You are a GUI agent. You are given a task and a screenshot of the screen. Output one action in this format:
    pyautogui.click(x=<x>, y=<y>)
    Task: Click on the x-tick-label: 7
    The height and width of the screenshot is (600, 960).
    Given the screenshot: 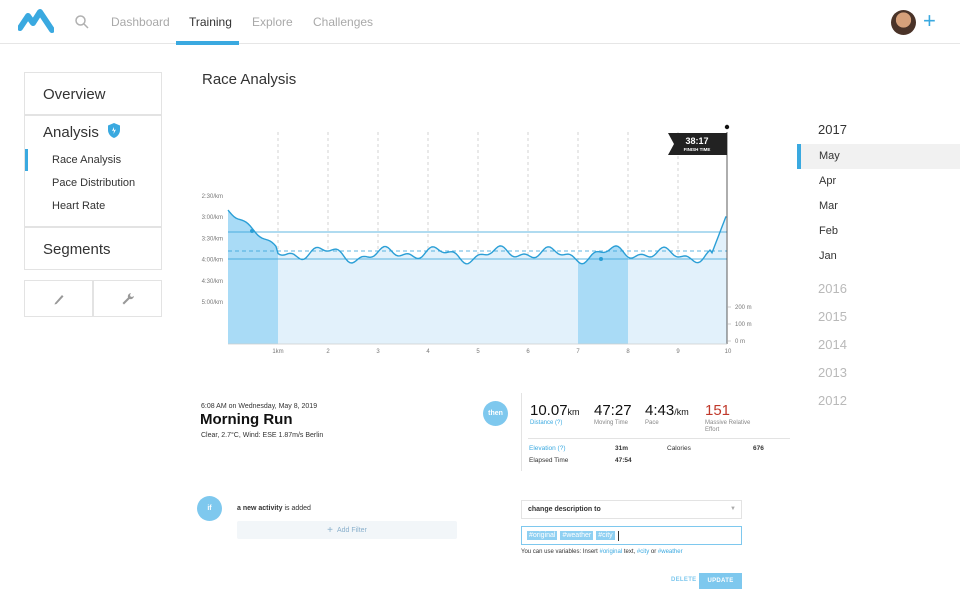 What is the action you would take?
    pyautogui.click(x=578, y=352)
    